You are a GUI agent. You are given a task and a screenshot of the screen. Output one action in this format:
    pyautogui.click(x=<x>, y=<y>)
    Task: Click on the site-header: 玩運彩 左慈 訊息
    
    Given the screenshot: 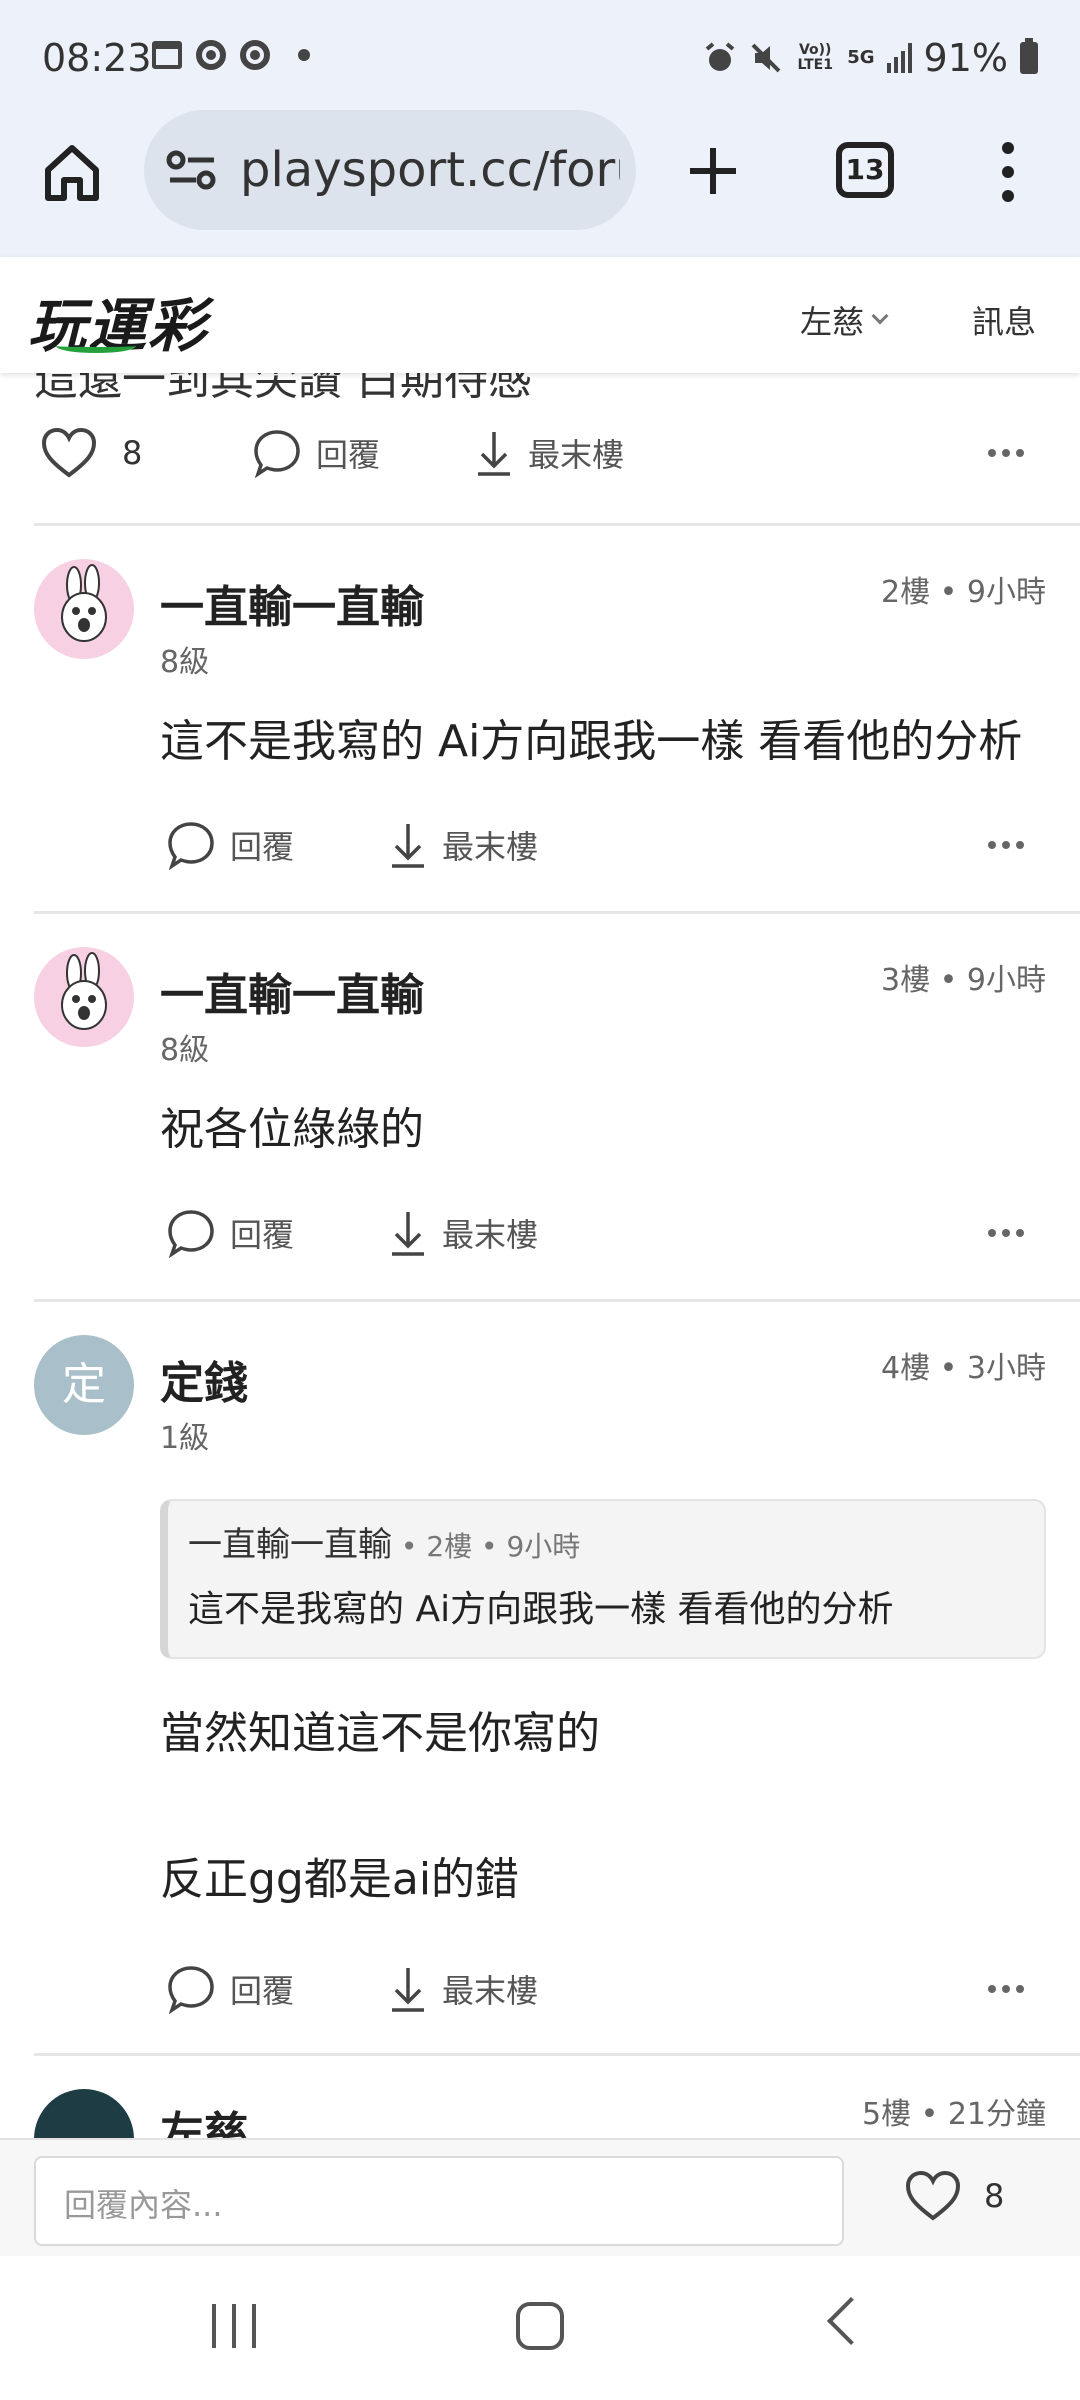 What is the action you would take?
    pyautogui.click(x=540, y=315)
    